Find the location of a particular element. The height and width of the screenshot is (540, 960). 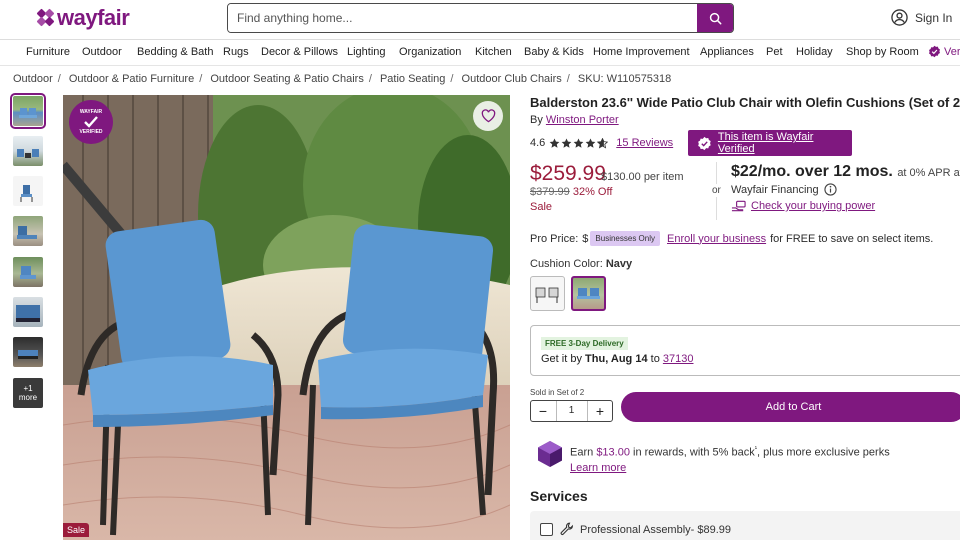

wayfair-verified-badge: WAYFAIR VERIFIED is located at coordinates (91, 122).